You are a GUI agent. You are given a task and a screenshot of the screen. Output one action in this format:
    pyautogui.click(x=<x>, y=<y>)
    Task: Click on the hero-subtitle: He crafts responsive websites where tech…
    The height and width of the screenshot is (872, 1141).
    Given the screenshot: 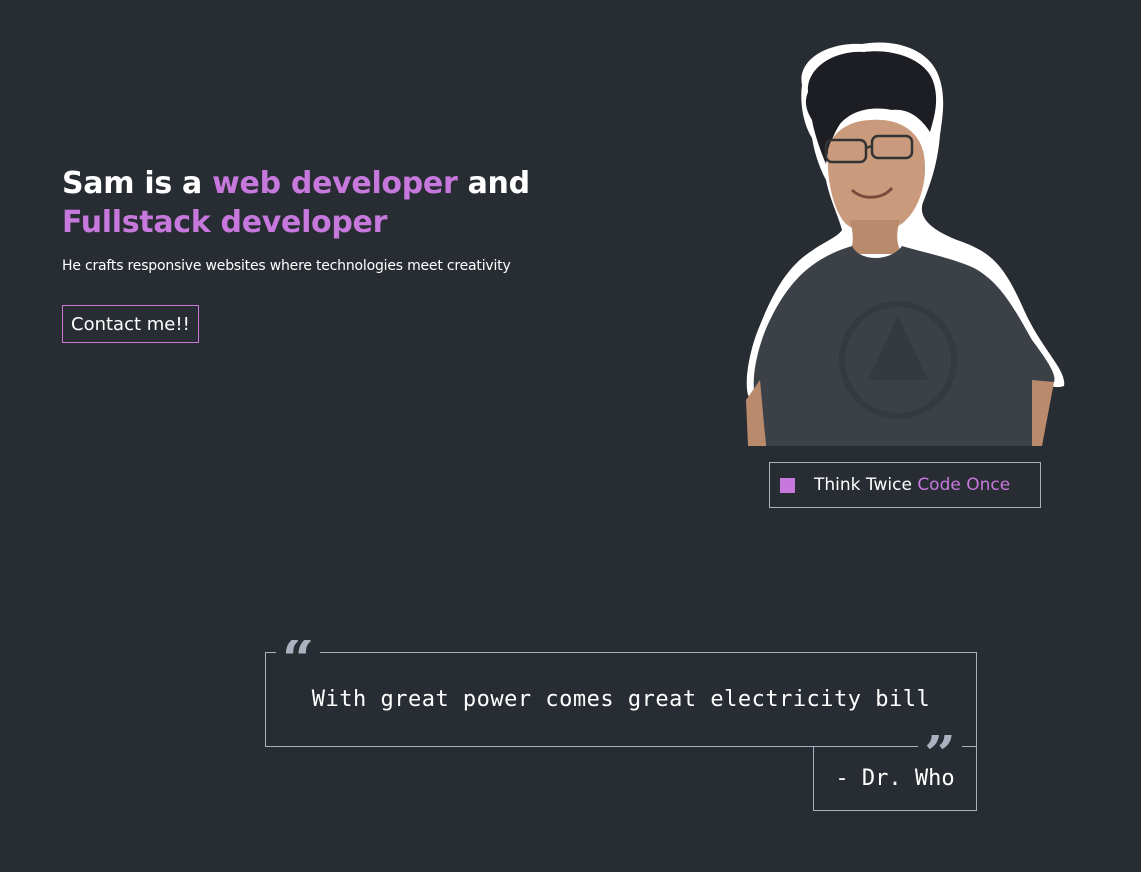 What is the action you would take?
    pyautogui.click(x=286, y=266)
    